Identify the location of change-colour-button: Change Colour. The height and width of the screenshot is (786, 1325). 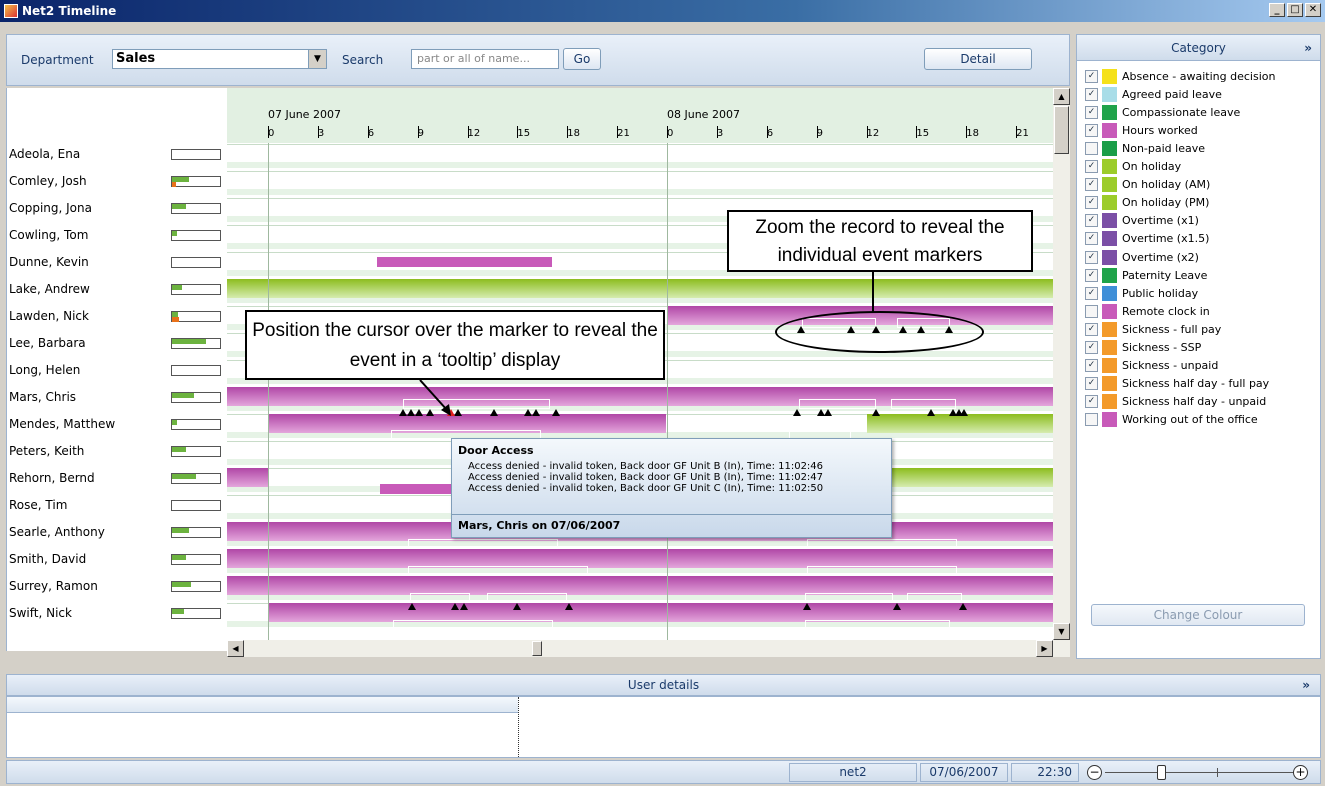
(1198, 615).